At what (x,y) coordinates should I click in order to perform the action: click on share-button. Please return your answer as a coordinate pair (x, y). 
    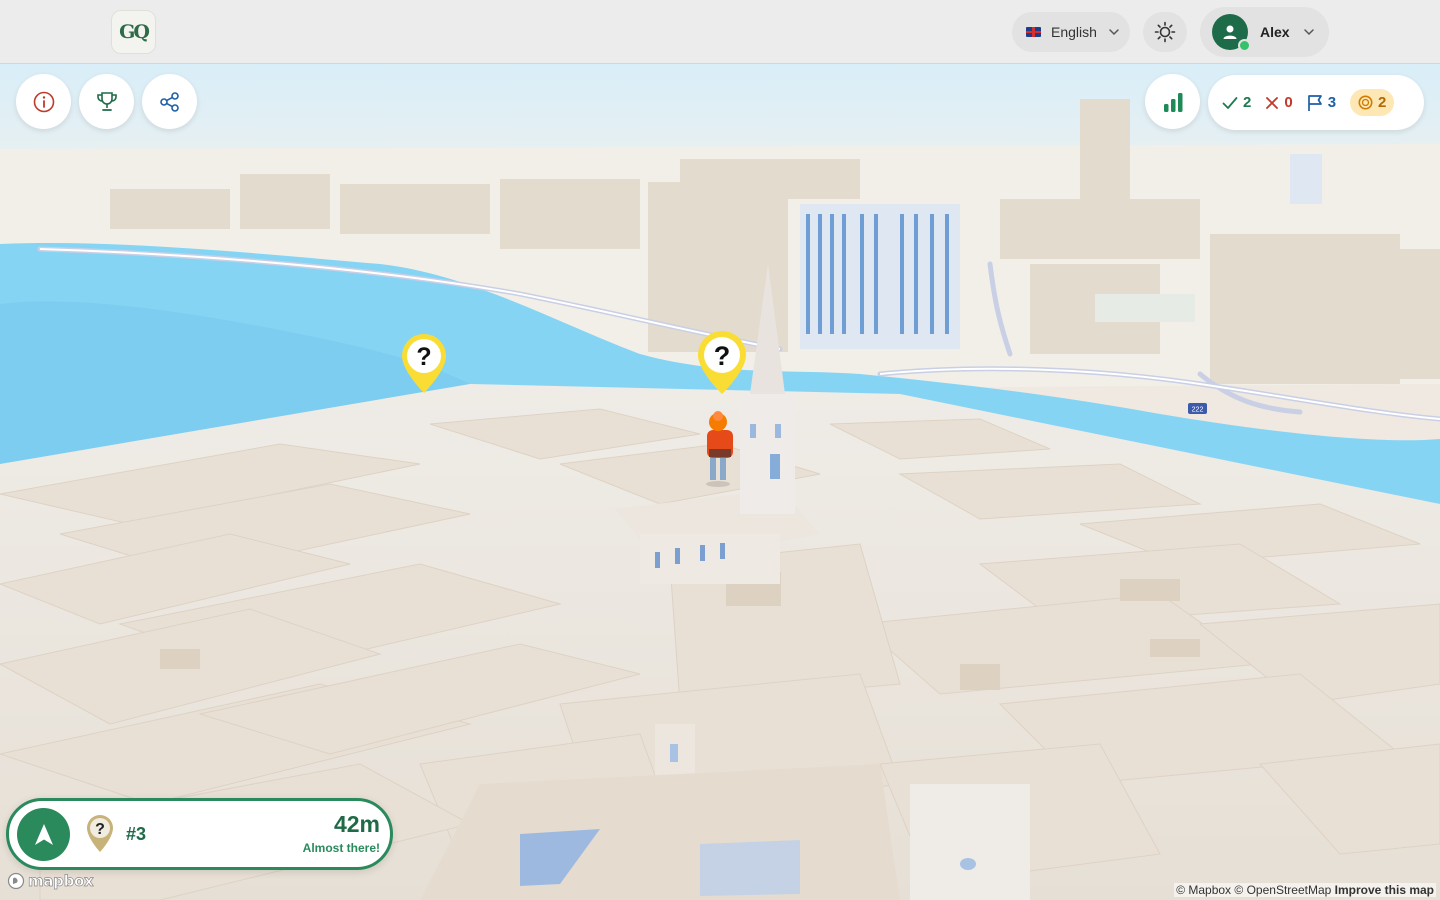
    Looking at the image, I should click on (169, 101).